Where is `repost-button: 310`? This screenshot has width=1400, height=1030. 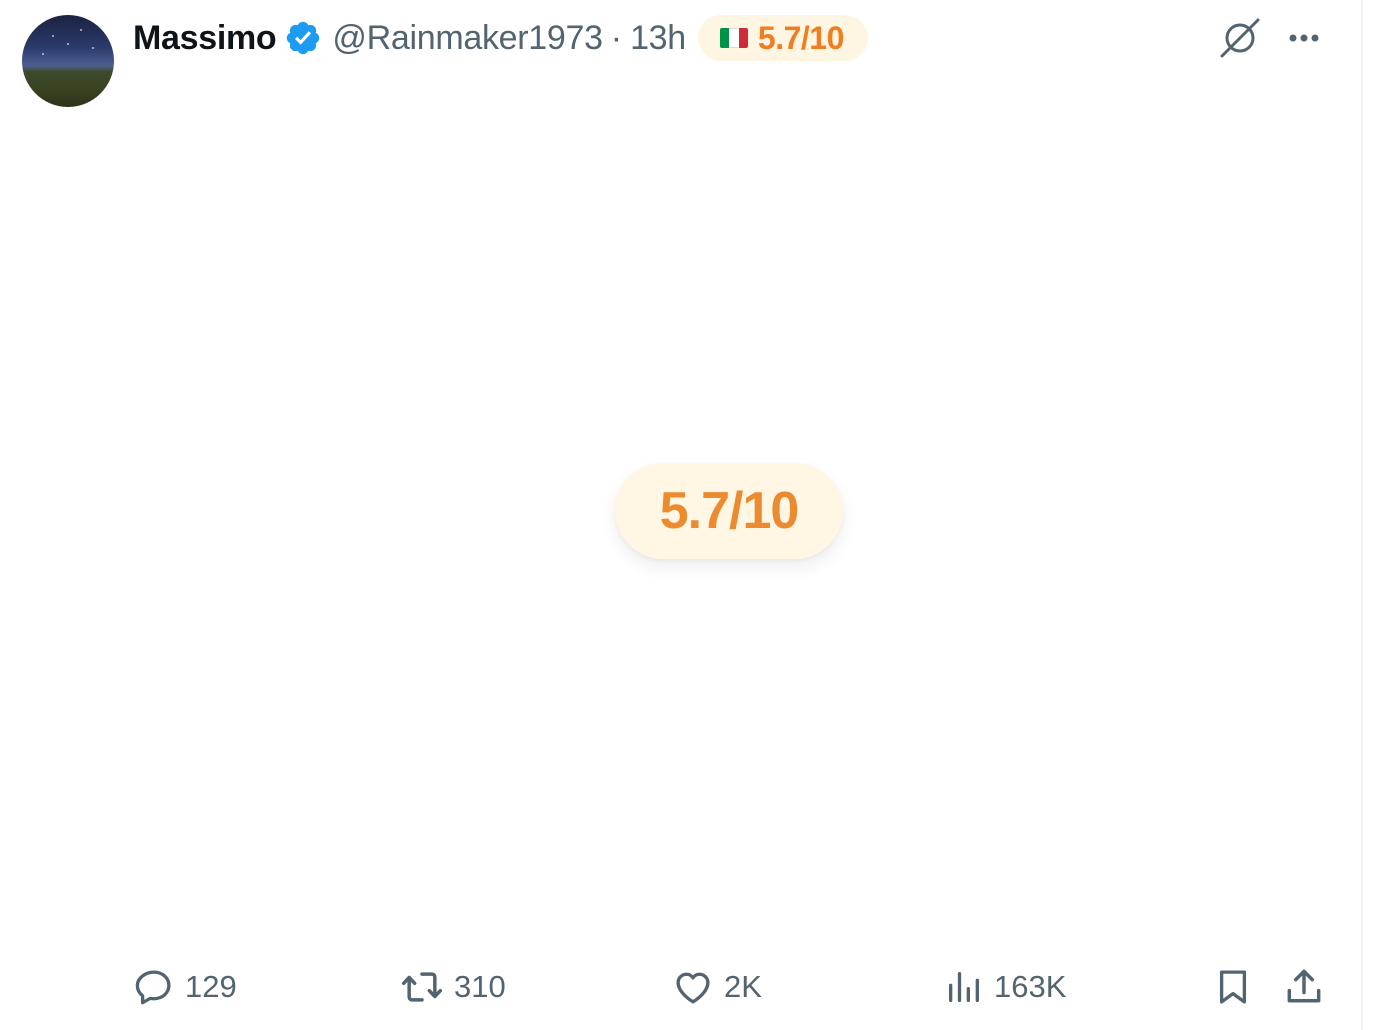
repost-button: 310 is located at coordinates (453, 987).